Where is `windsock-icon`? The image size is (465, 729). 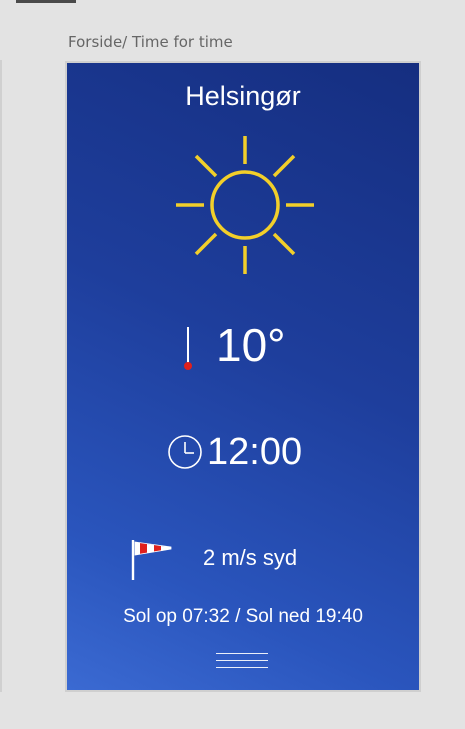 windsock-icon is located at coordinates (151, 560).